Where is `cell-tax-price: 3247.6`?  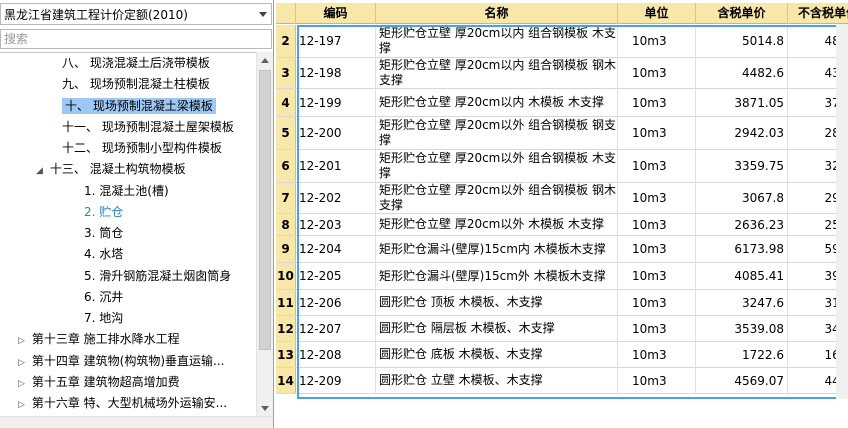
cell-tax-price: 3247.6 is located at coordinates (742, 302).